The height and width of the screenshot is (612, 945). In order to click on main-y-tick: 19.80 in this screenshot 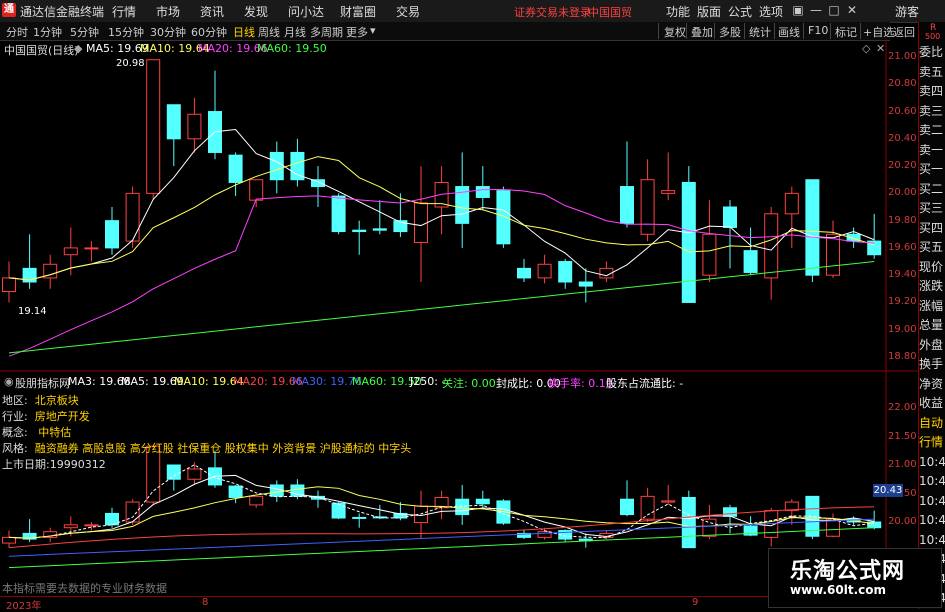, I will do `click(902, 220)`.